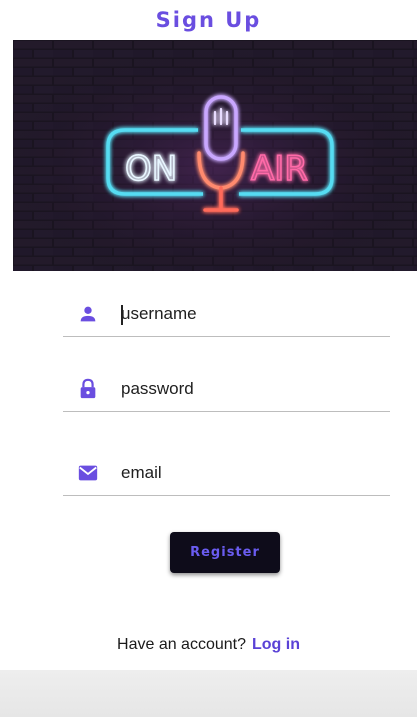 This screenshot has width=417, height=717. What do you see at coordinates (251, 314) in the screenshot?
I see `username-input` at bounding box center [251, 314].